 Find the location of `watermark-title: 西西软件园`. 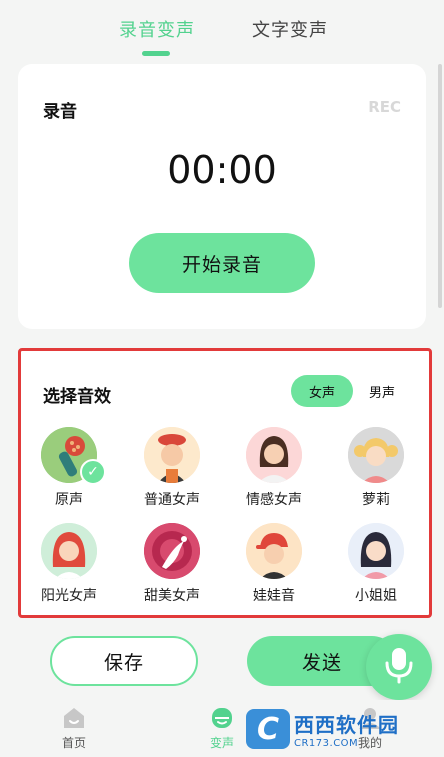

watermark-title: 西西软件园 is located at coordinates (346, 725).